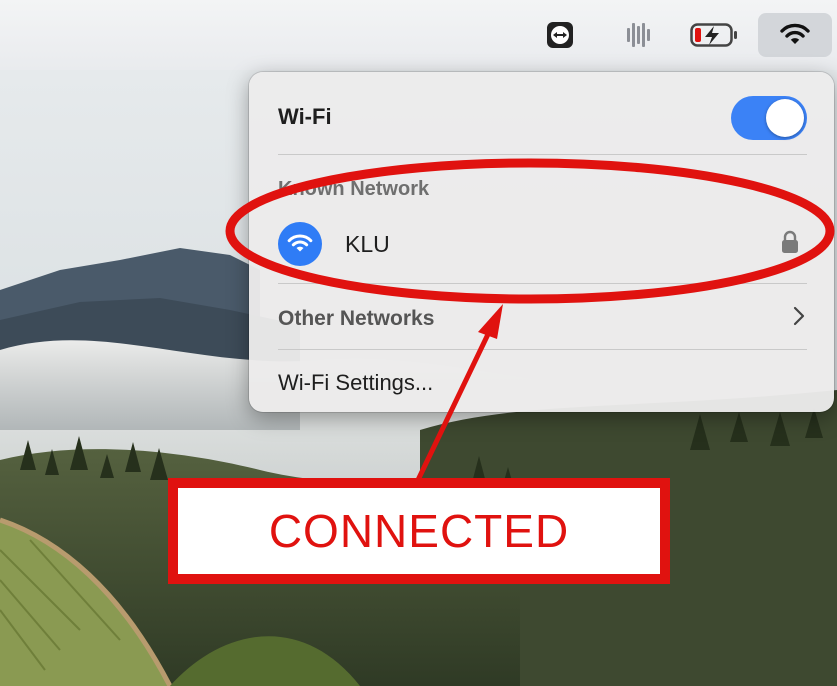 The width and height of the screenshot is (837, 686). I want to click on audio-meter-icon, so click(639, 35).